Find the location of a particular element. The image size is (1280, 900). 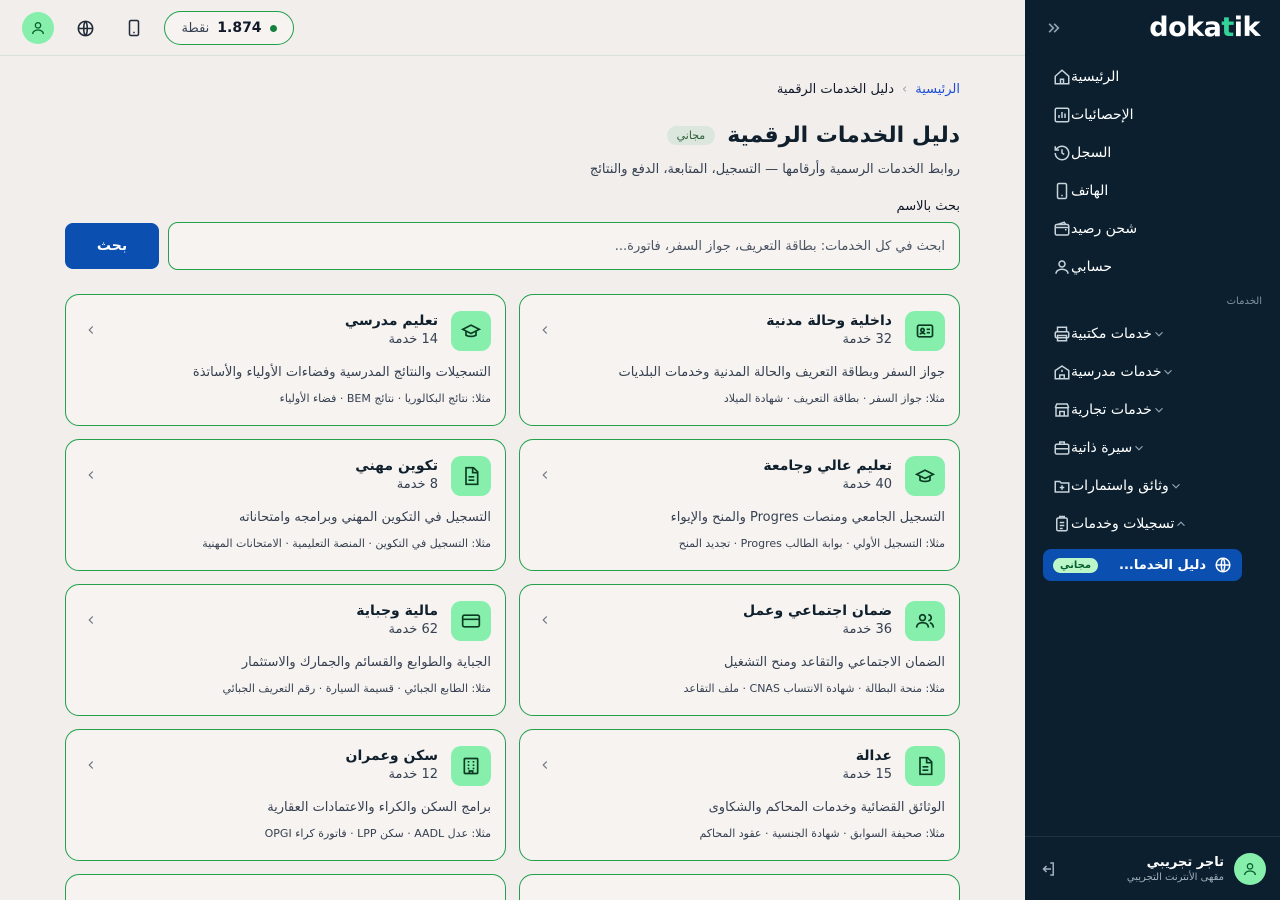

home-icon is located at coordinates (1062, 77).